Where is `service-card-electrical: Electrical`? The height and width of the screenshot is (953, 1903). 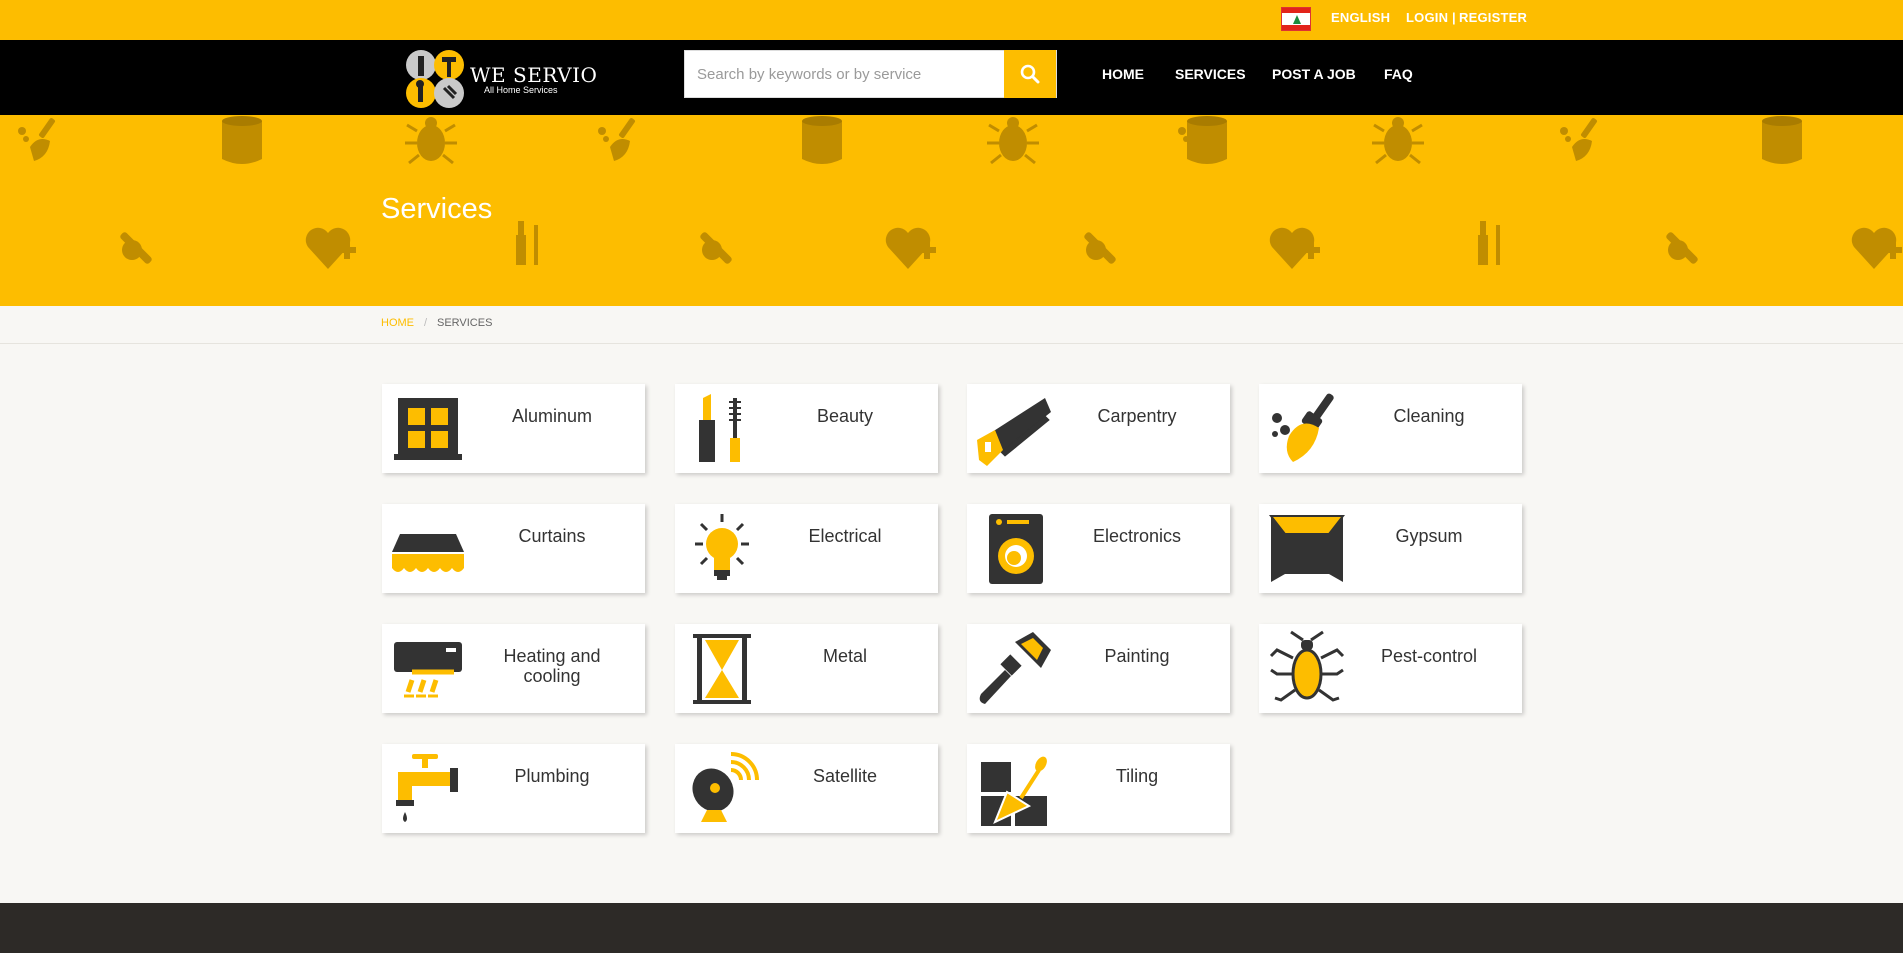 service-card-electrical: Electrical is located at coordinates (806, 548).